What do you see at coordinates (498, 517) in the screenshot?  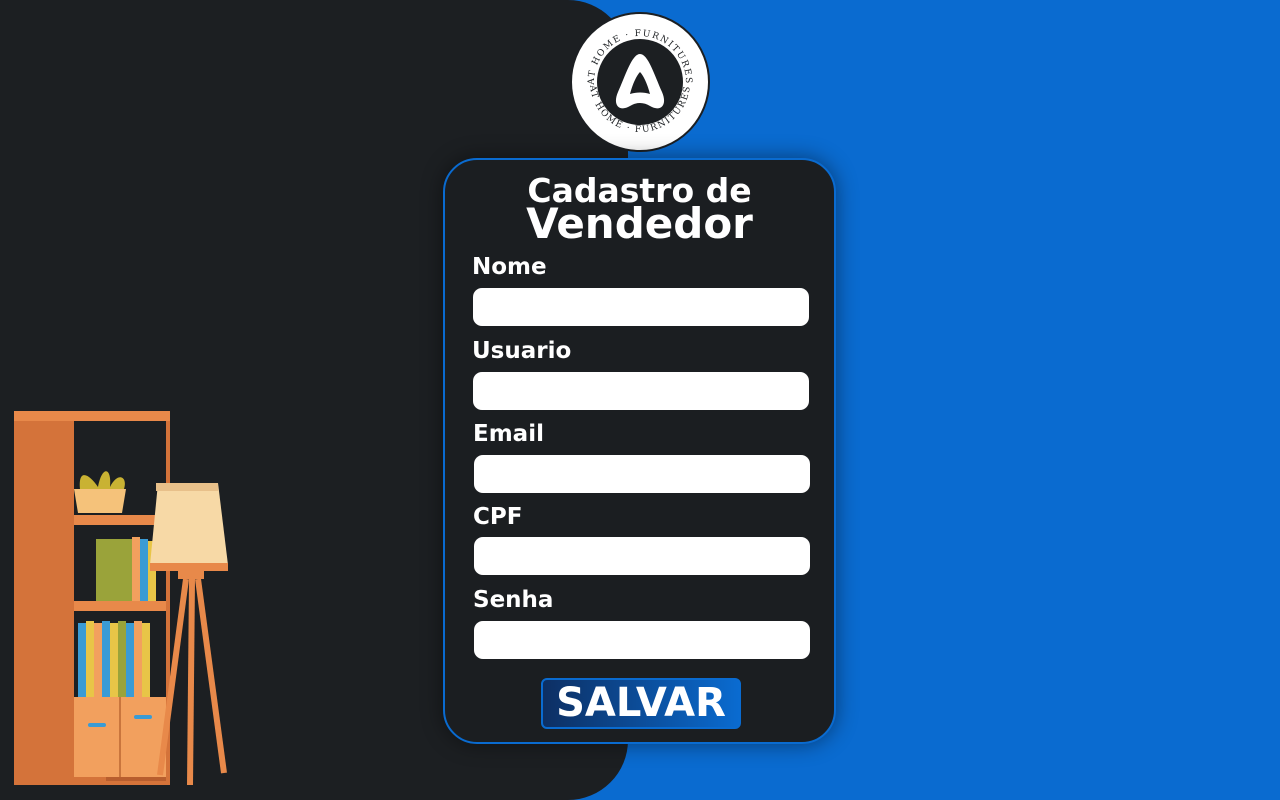 I see `cpf-label: CPF` at bounding box center [498, 517].